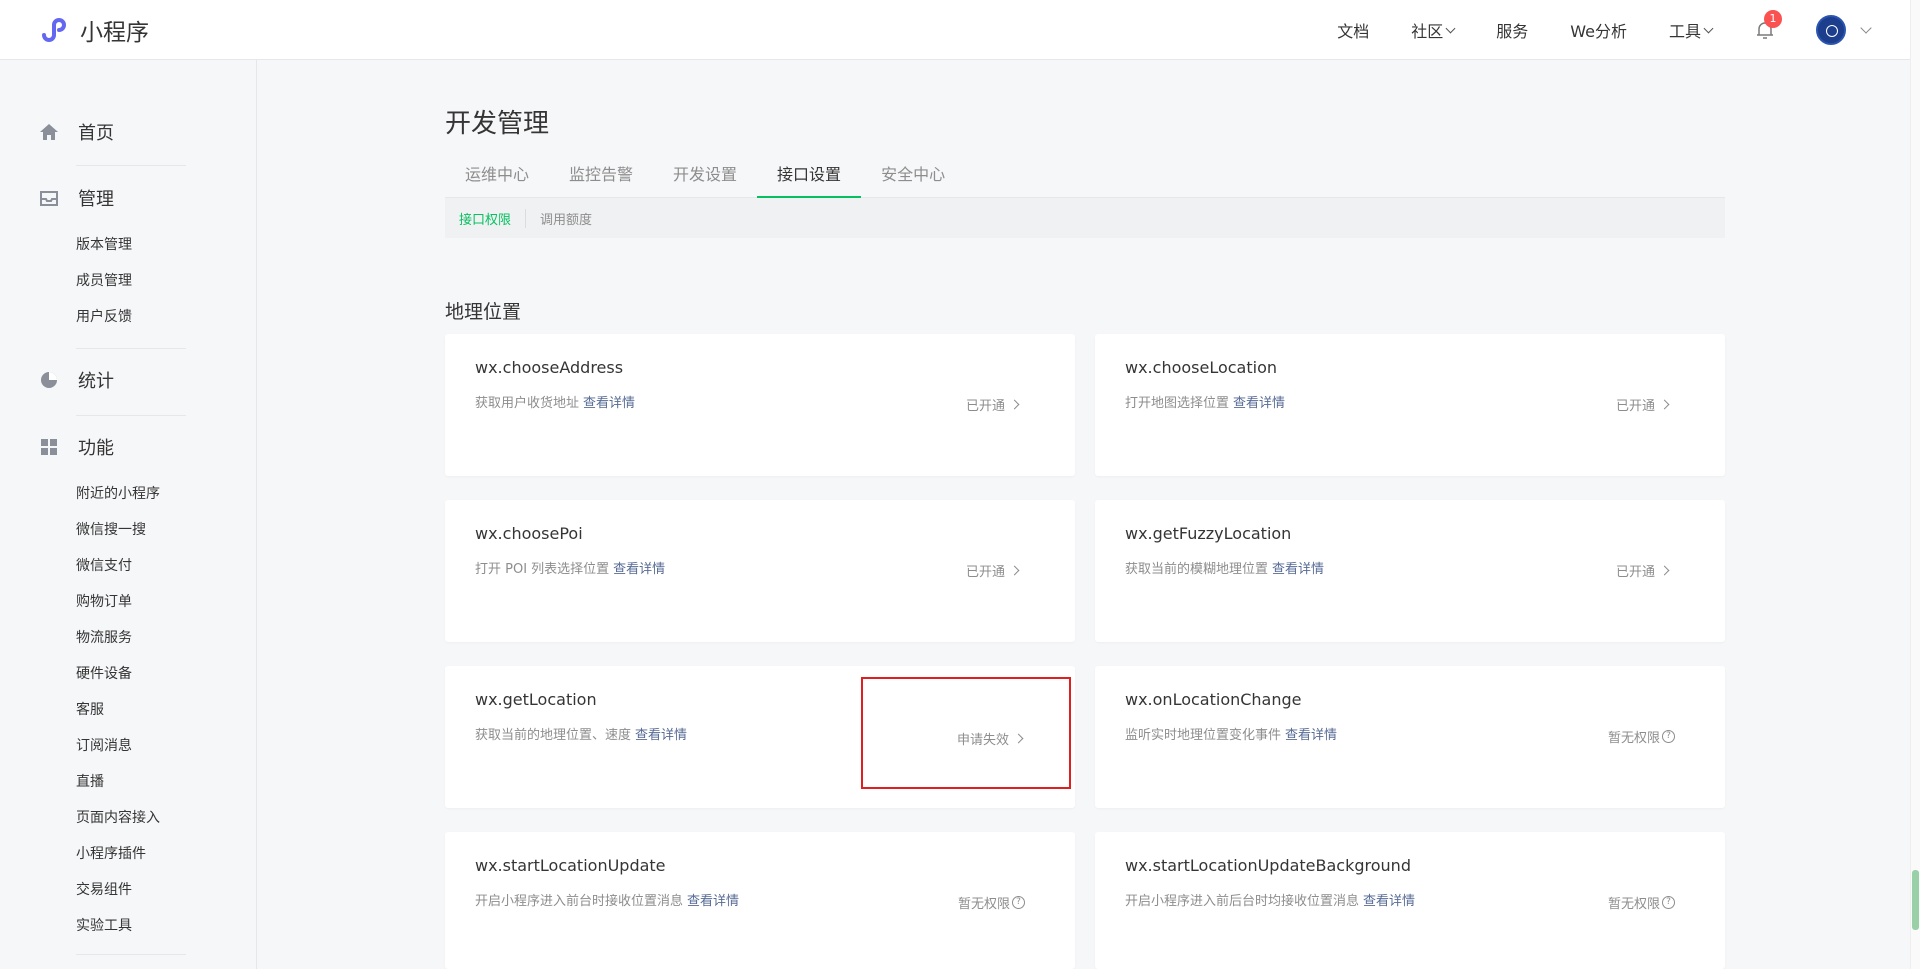 Image resolution: width=1920 pixels, height=969 pixels. I want to click on pie-chart-icon, so click(49, 380).